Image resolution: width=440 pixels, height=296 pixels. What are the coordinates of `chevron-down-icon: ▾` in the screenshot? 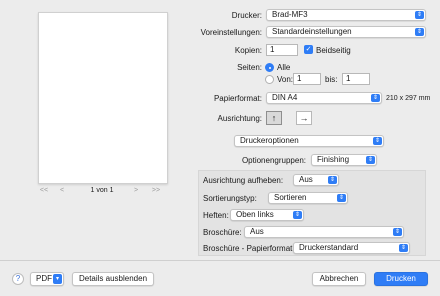 It's located at (57, 279).